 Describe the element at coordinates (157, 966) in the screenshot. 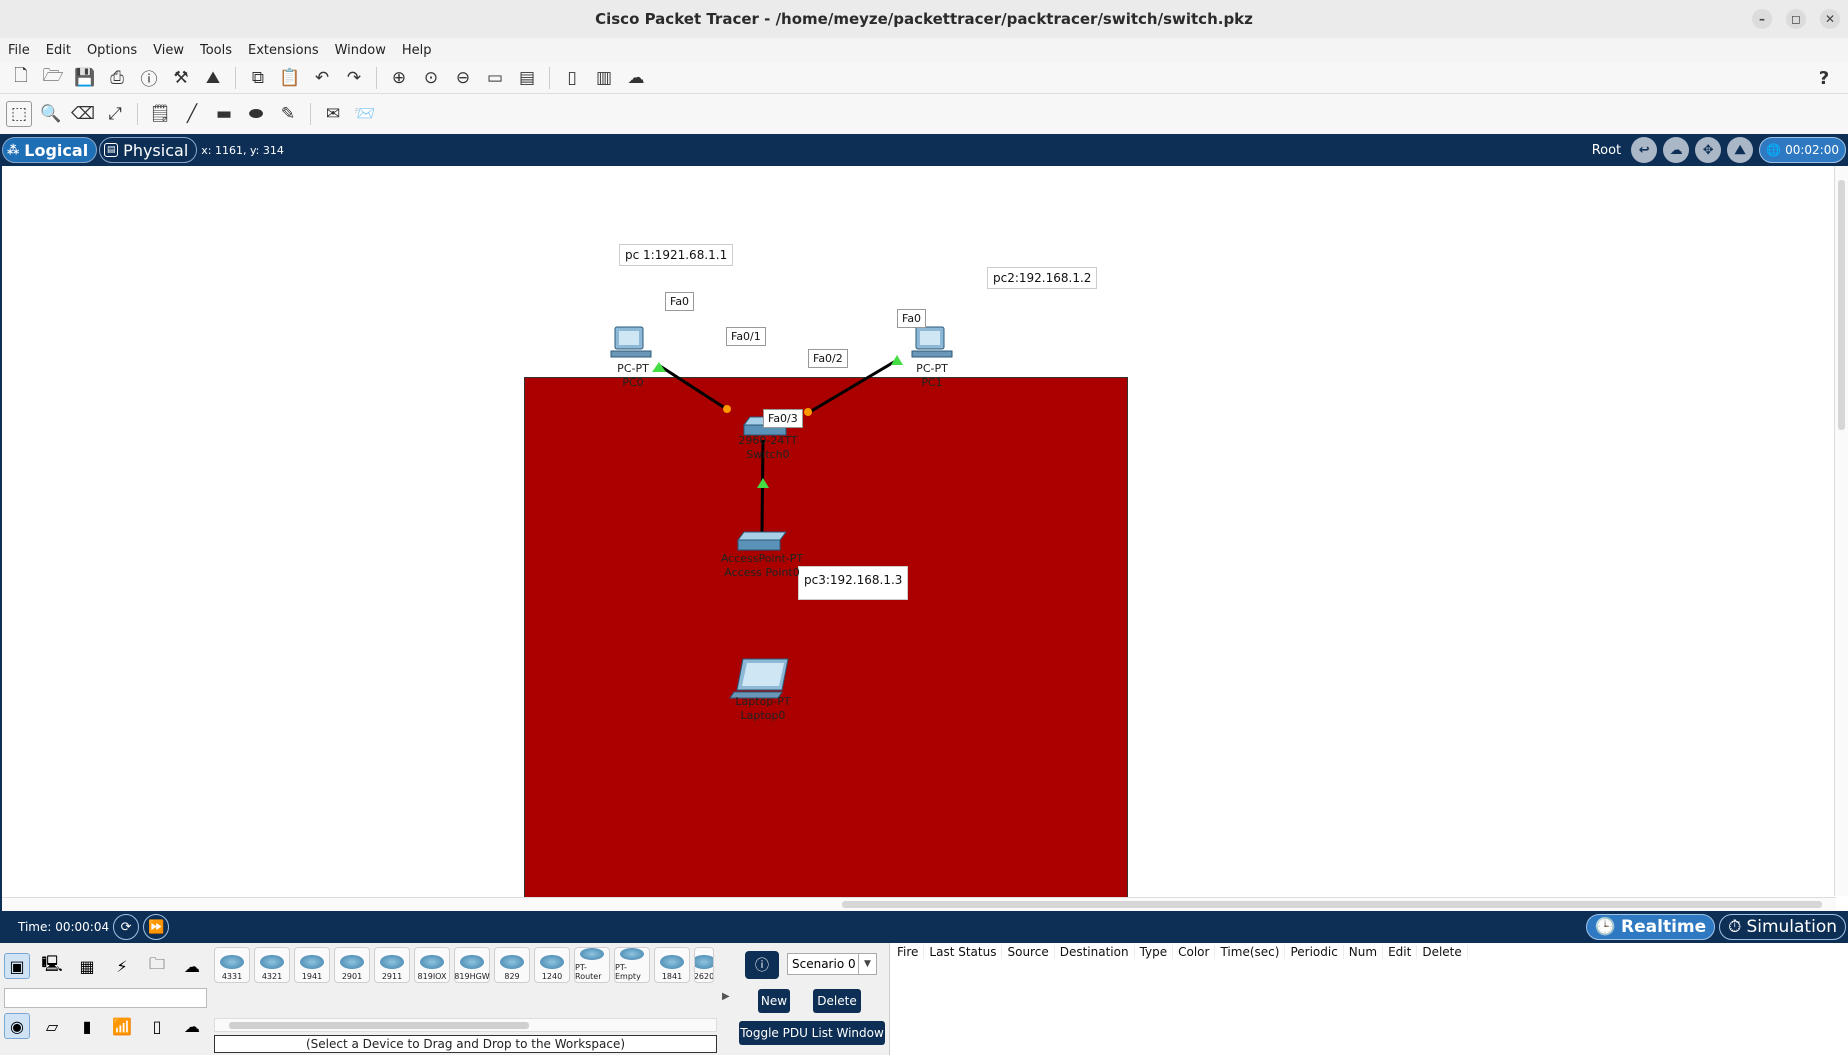

I see `miscellaneous-icon: 🗀` at that location.